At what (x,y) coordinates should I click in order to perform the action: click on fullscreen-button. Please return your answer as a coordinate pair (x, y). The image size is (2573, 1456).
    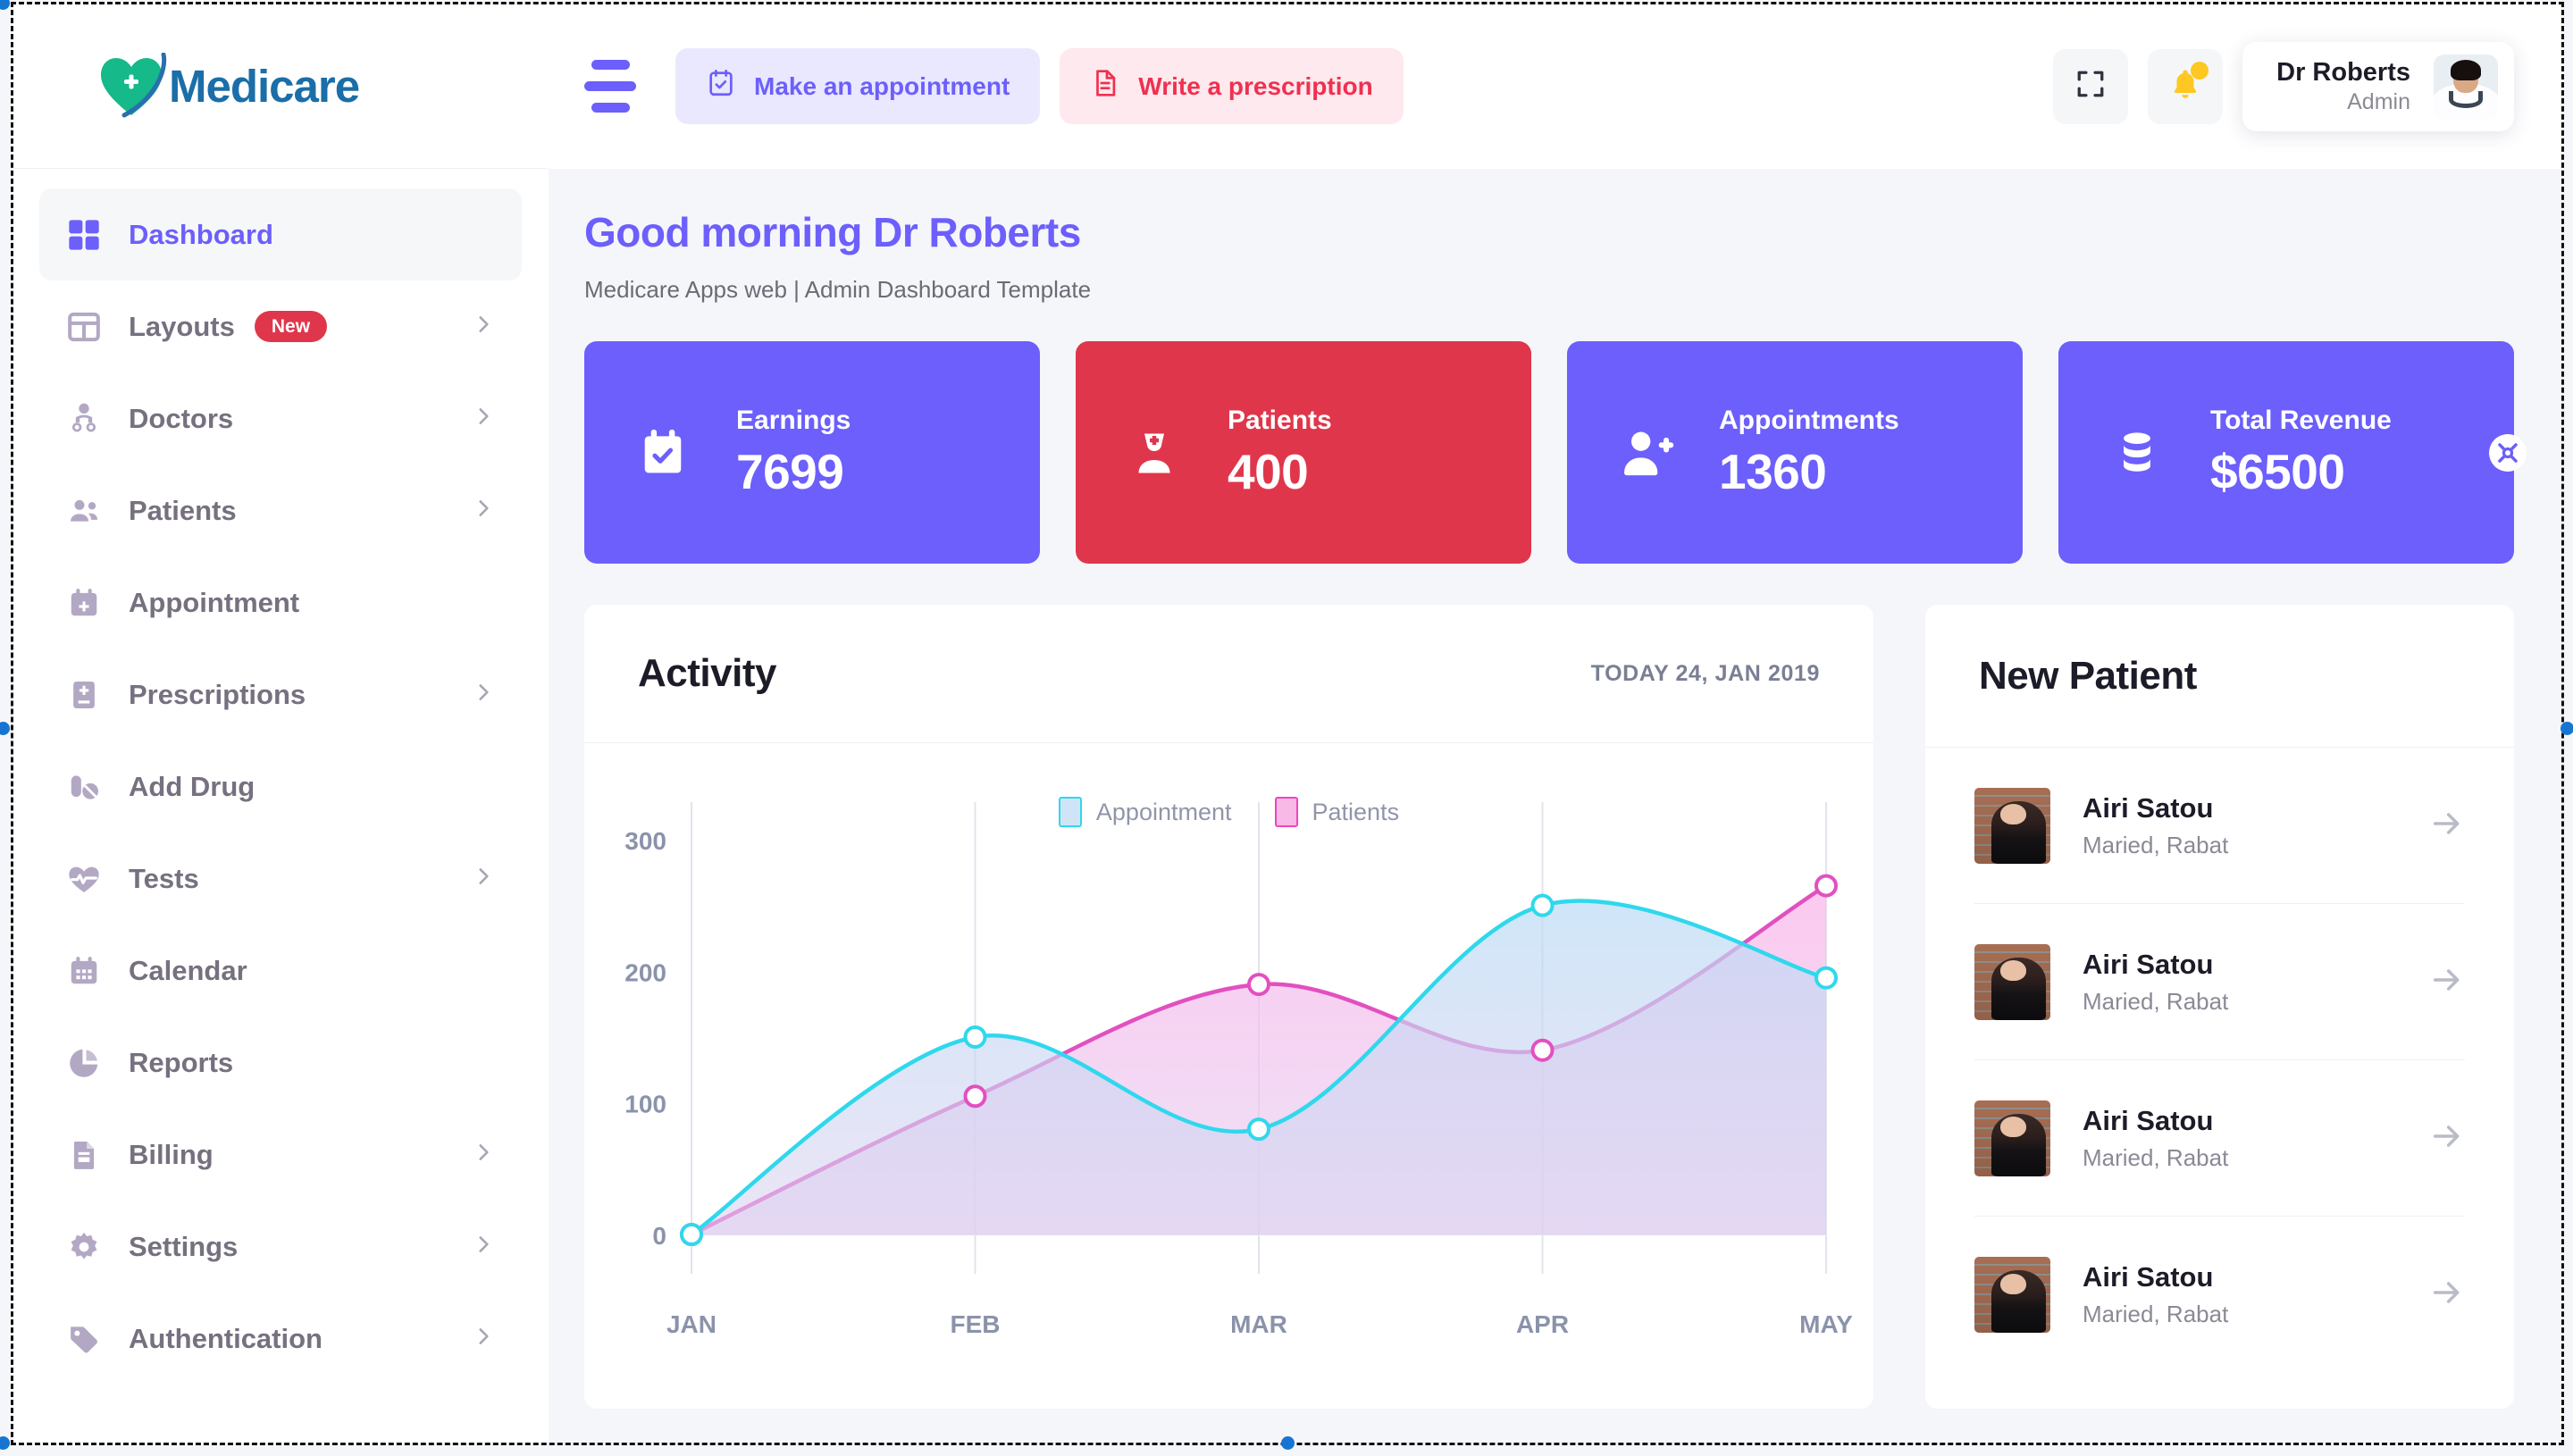
    Looking at the image, I should click on (2091, 86).